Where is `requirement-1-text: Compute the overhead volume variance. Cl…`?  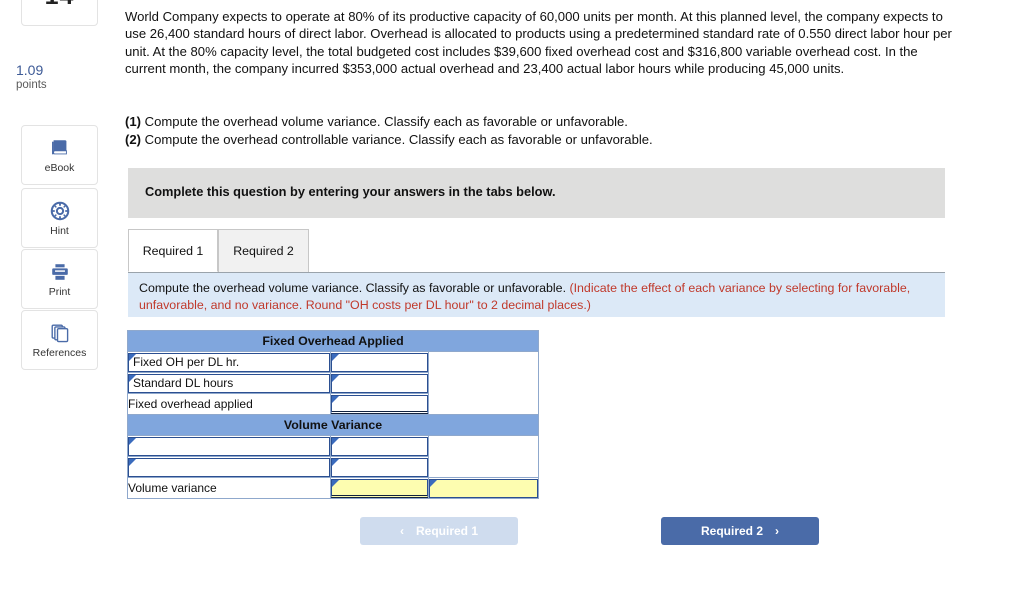 requirement-1-text: Compute the overhead volume variance. Cl… is located at coordinates (384, 121).